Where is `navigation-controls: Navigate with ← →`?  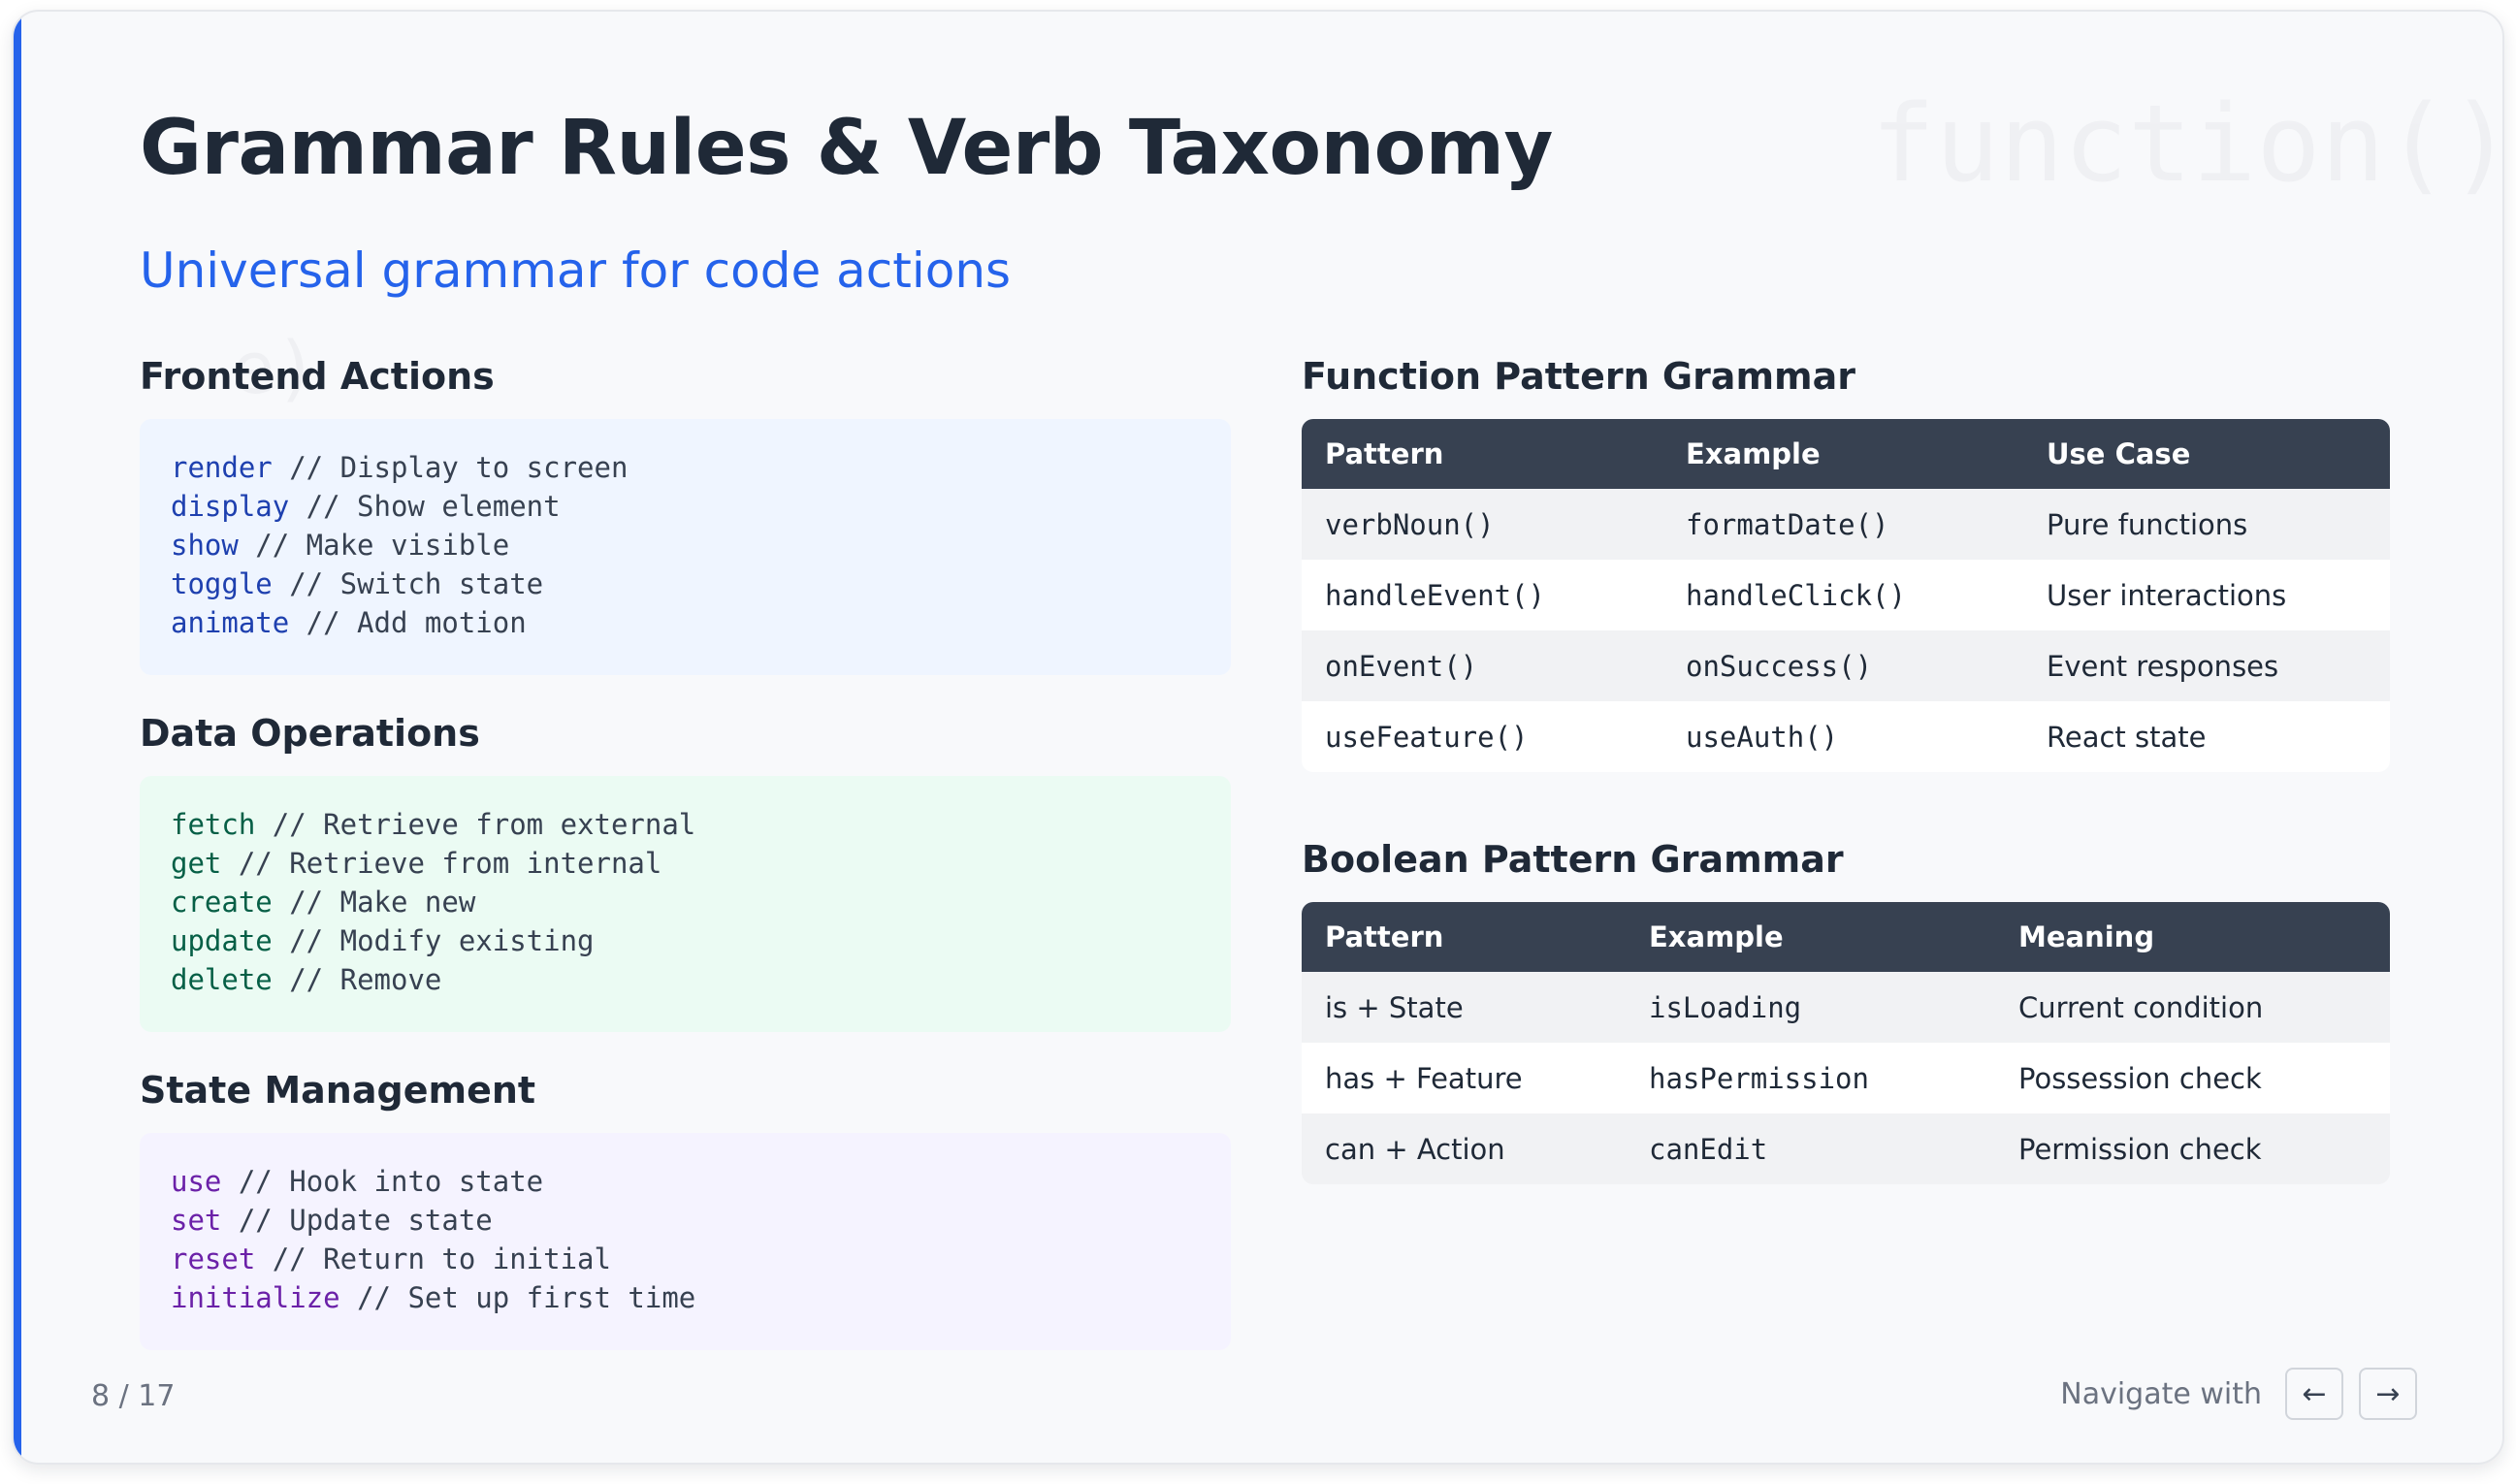 navigation-controls: Navigate with ← → is located at coordinates (2238, 1394).